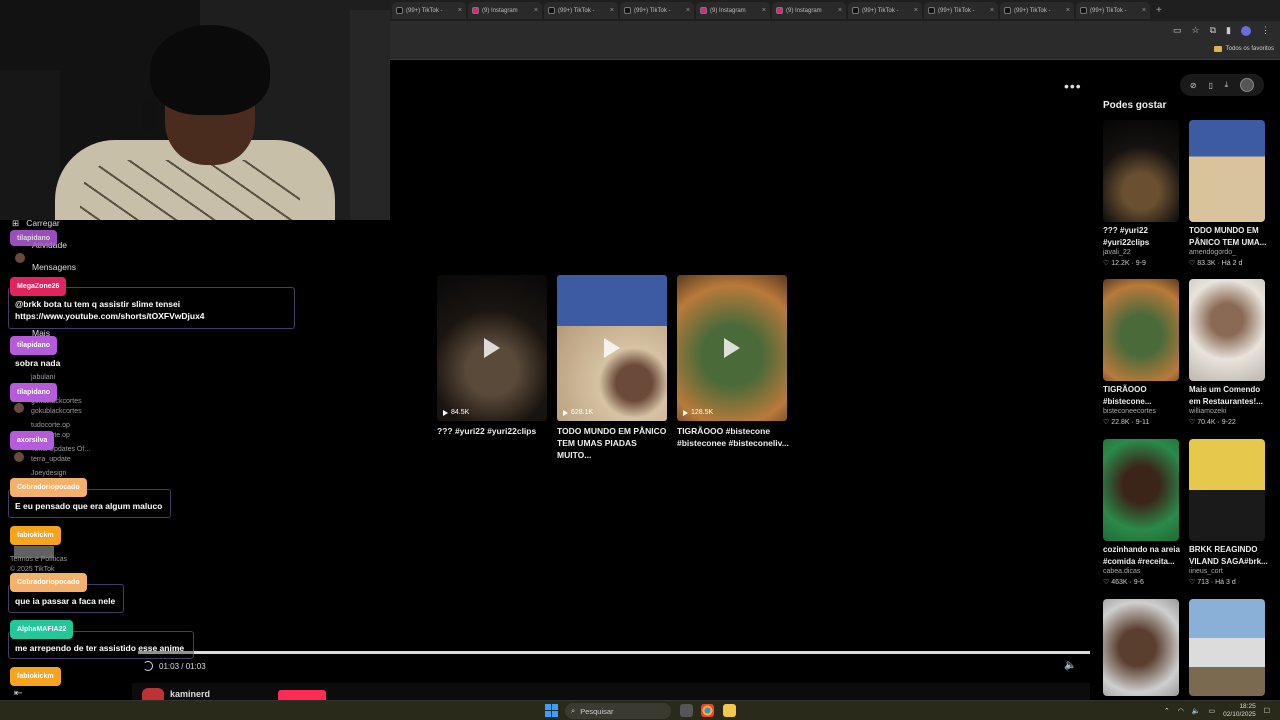  I want to click on user-avatar, so click(1247, 85).